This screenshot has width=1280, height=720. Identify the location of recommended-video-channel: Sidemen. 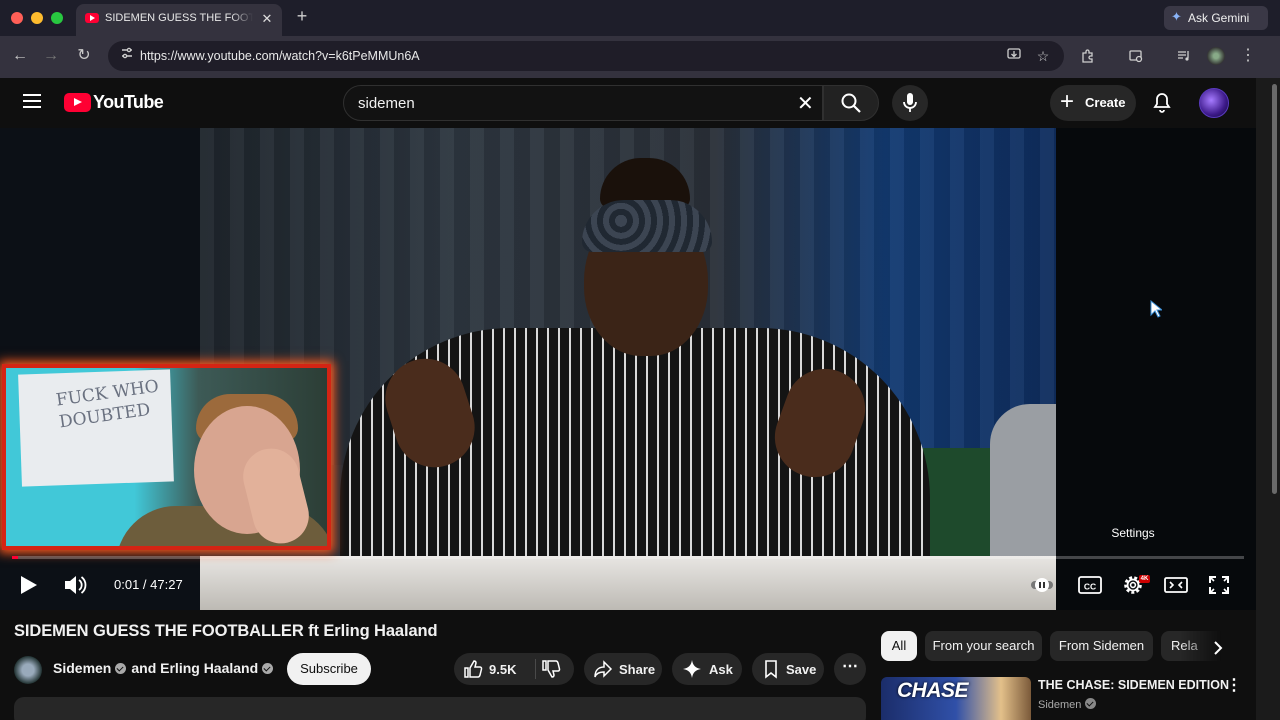
(1069, 704).